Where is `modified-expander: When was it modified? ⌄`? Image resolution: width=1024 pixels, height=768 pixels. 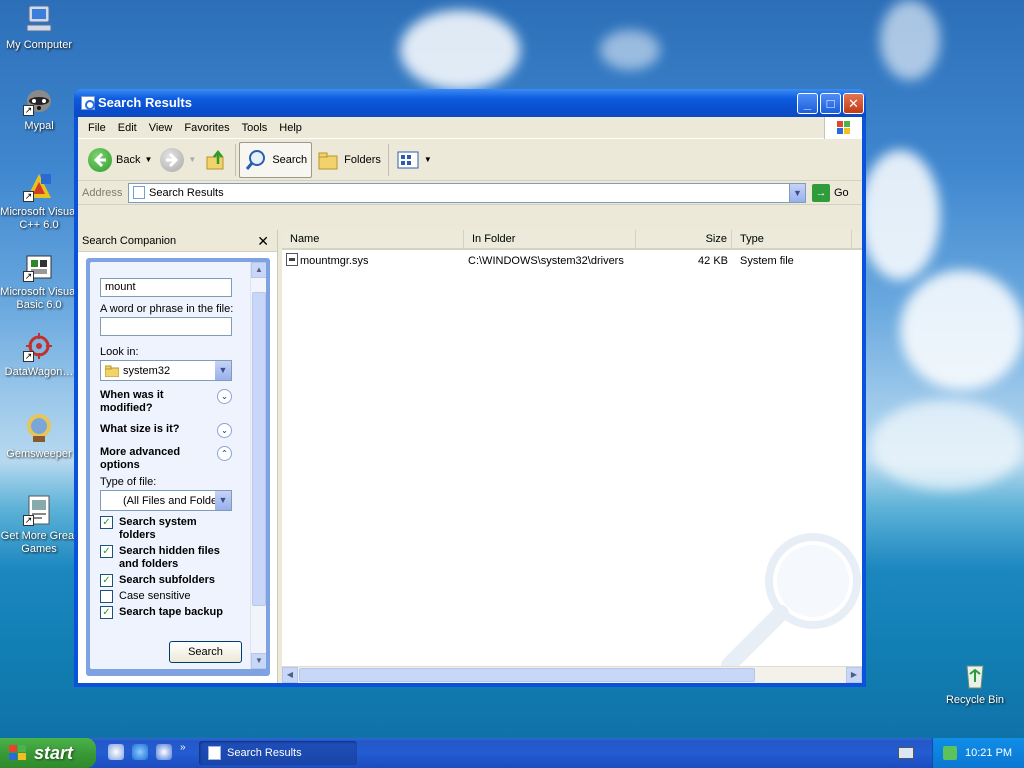
modified-expander: When was it modified? ⌄ is located at coordinates (166, 402).